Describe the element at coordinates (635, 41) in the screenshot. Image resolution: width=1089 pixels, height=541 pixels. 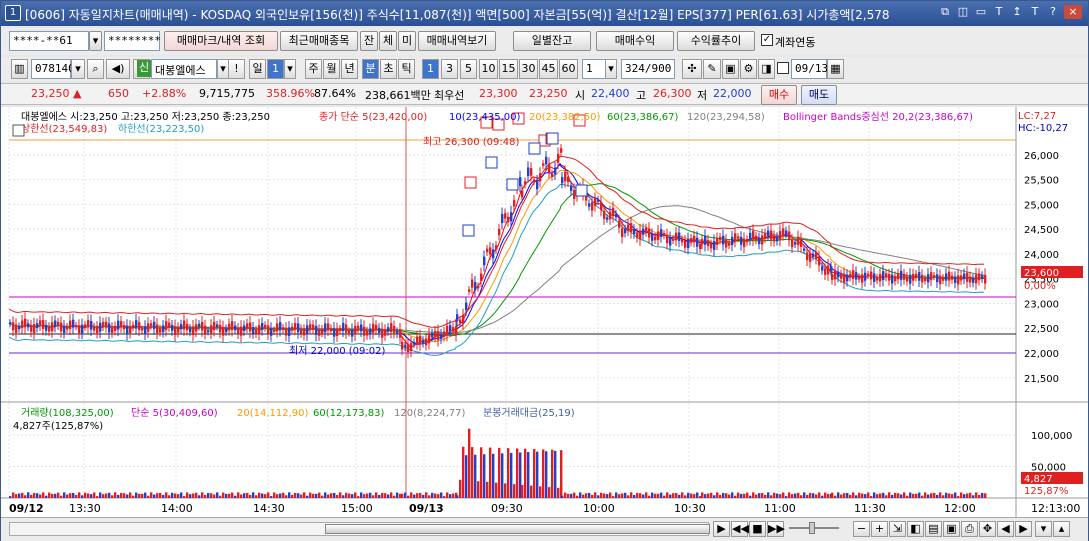
I see `trade-profit-button: 매매수익` at that location.